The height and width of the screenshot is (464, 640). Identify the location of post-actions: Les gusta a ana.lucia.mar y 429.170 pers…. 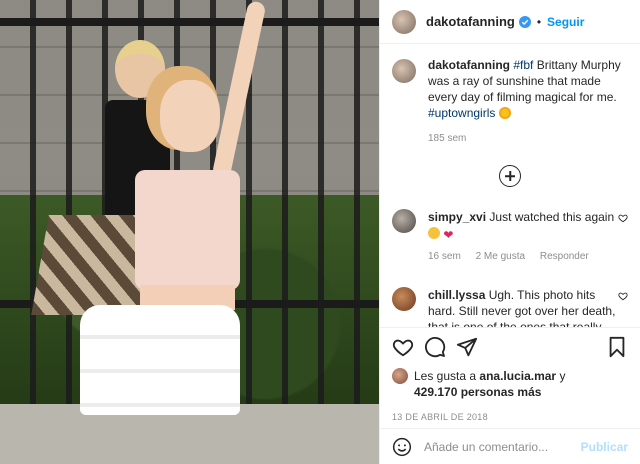
(510, 378).